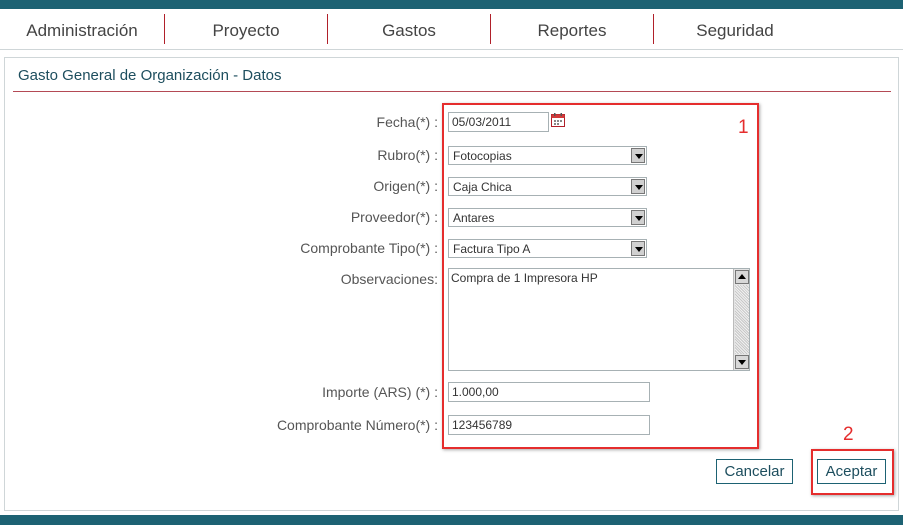 This screenshot has width=903, height=525. I want to click on fecha-label: Fecha(*) :, so click(407, 122).